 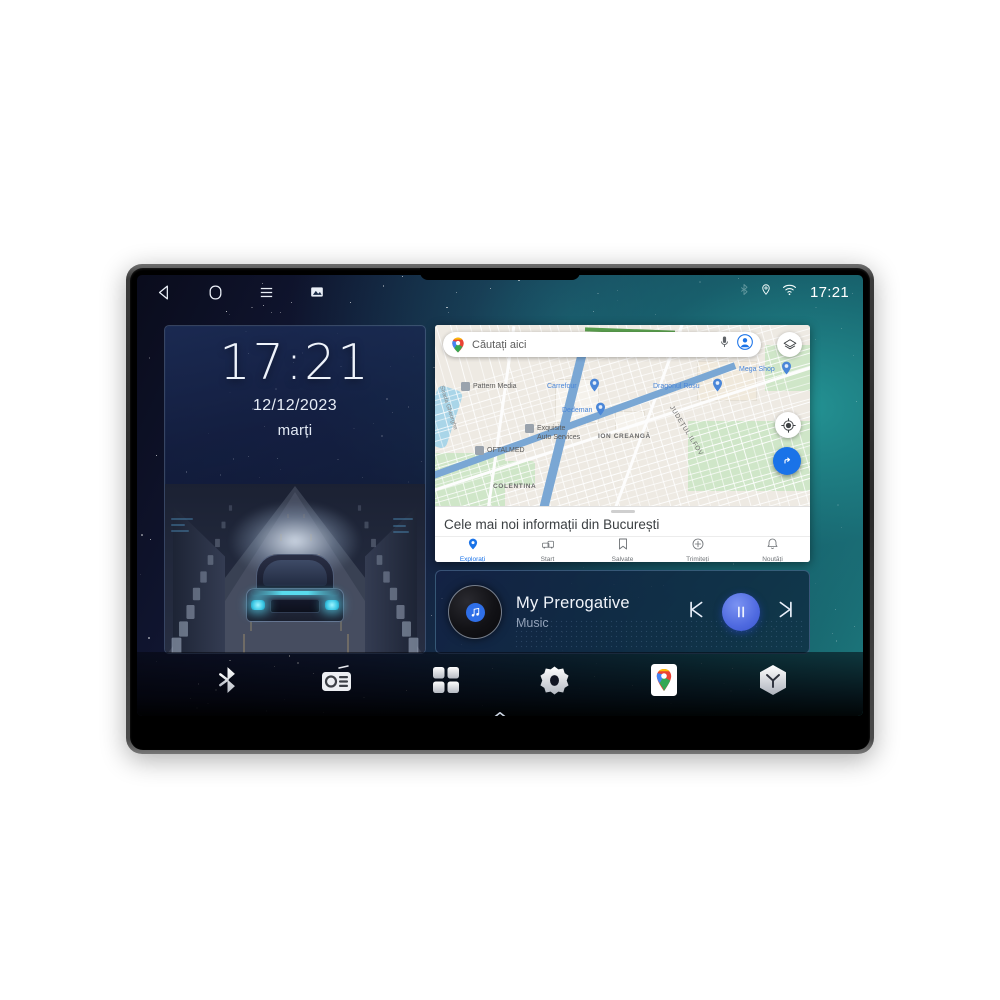 I want to click on car-illustration, so click(x=295, y=591).